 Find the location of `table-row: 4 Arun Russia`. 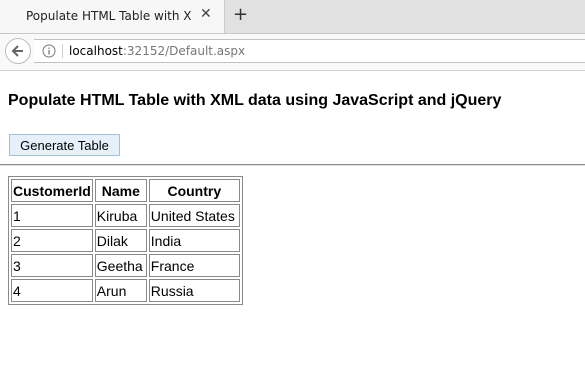

table-row: 4 Arun Russia is located at coordinates (125, 290).